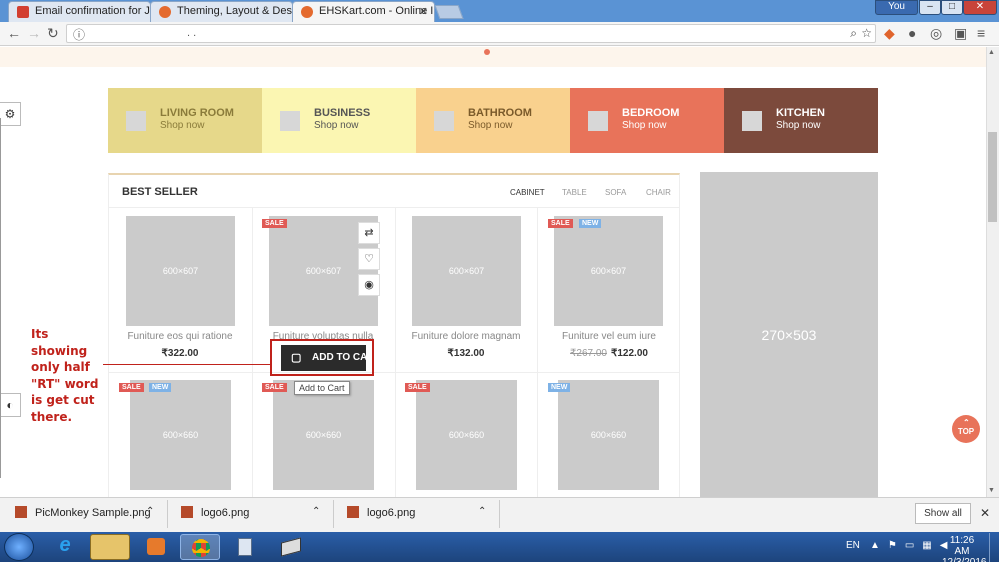 The height and width of the screenshot is (568, 999). I want to click on language-indicator: EN, so click(853, 545).